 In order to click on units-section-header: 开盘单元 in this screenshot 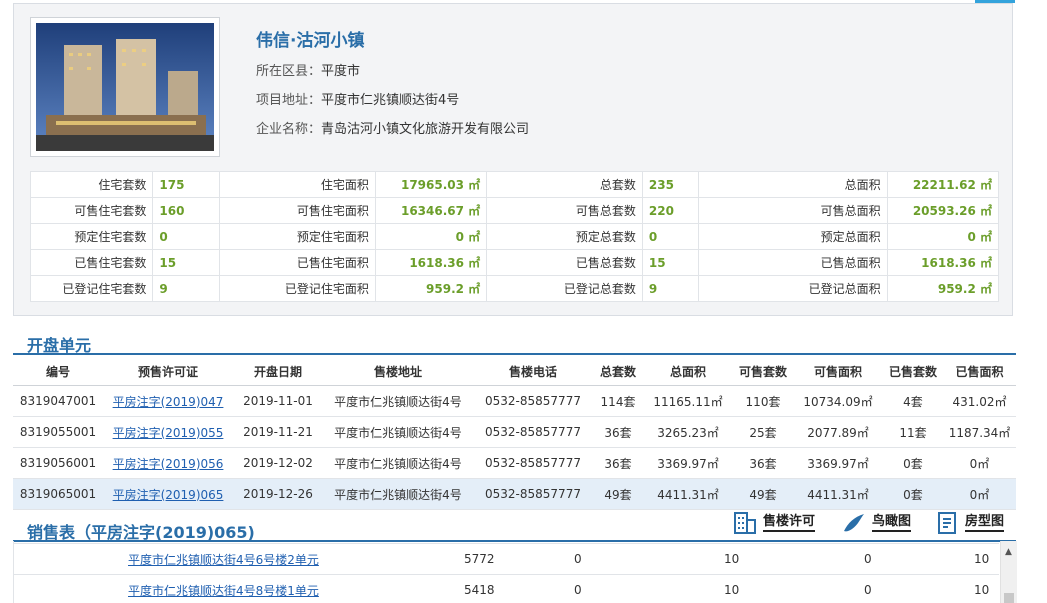, I will do `click(514, 342)`.